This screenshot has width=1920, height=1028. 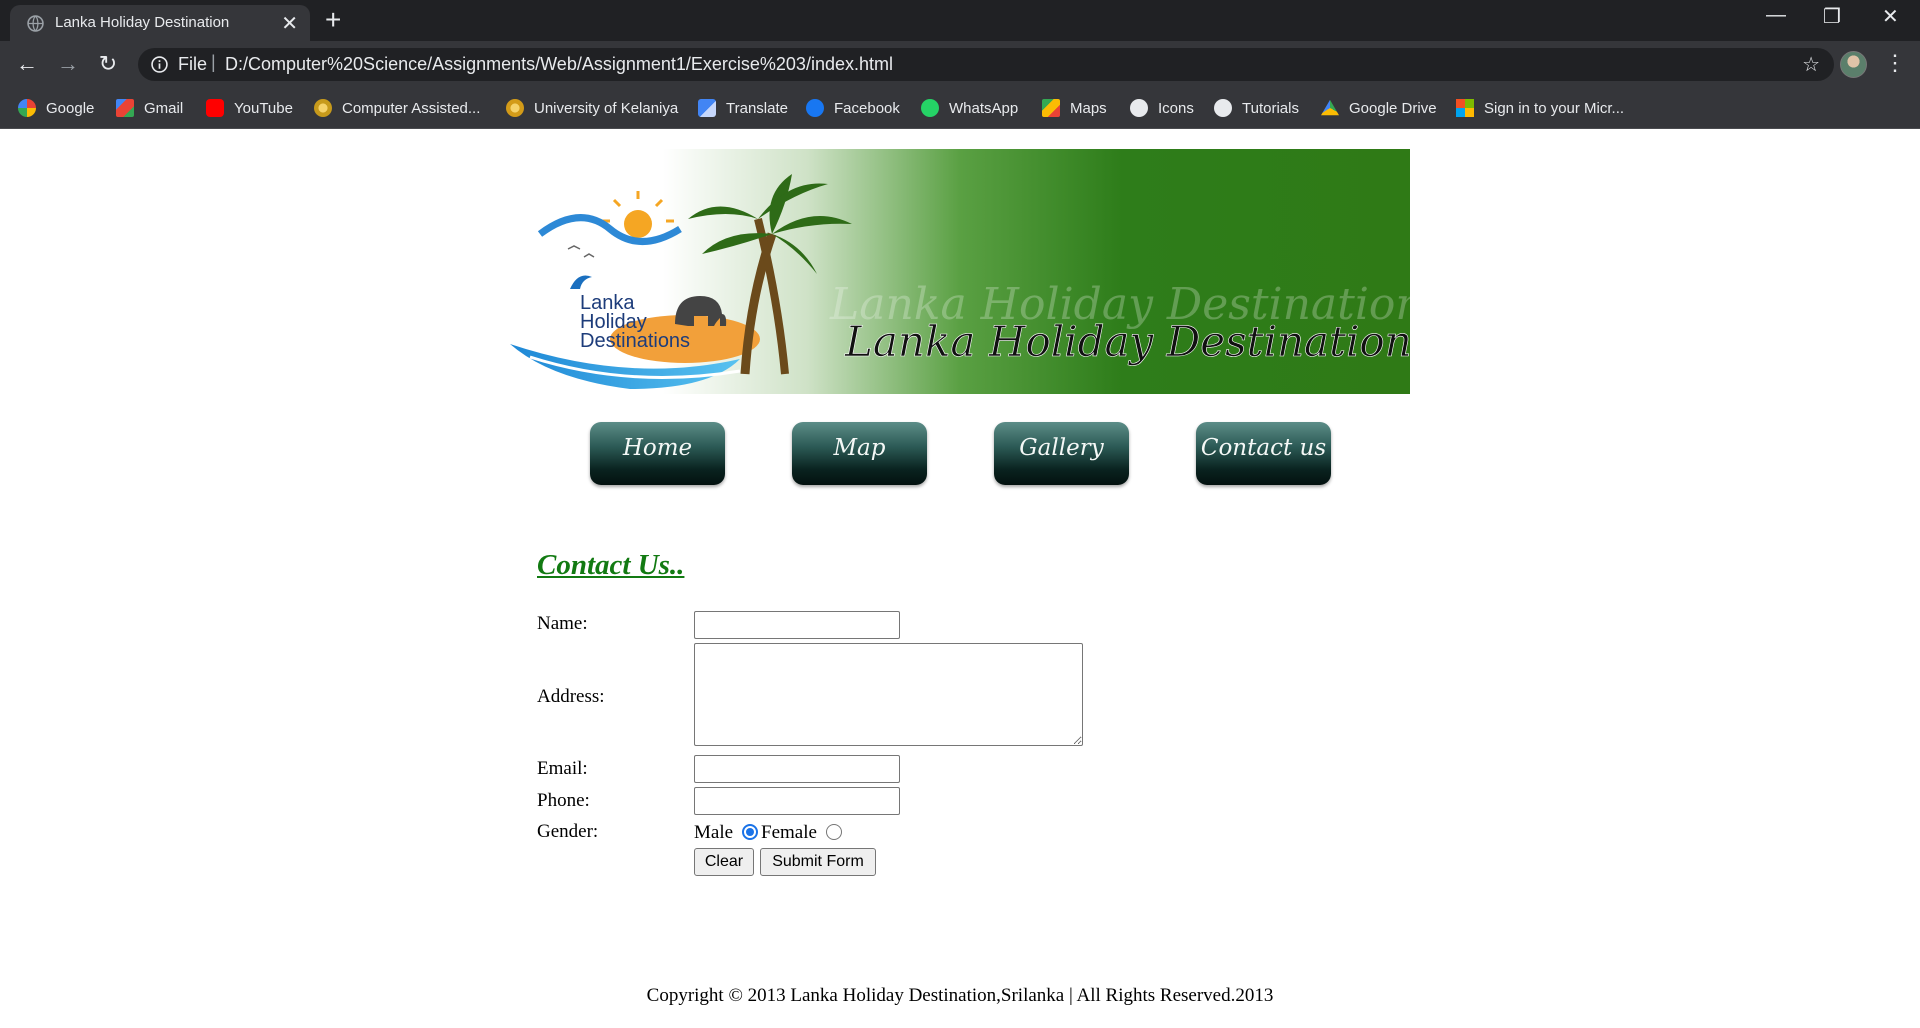 I want to click on bookmark-icons: Icons, so click(x=1162, y=108).